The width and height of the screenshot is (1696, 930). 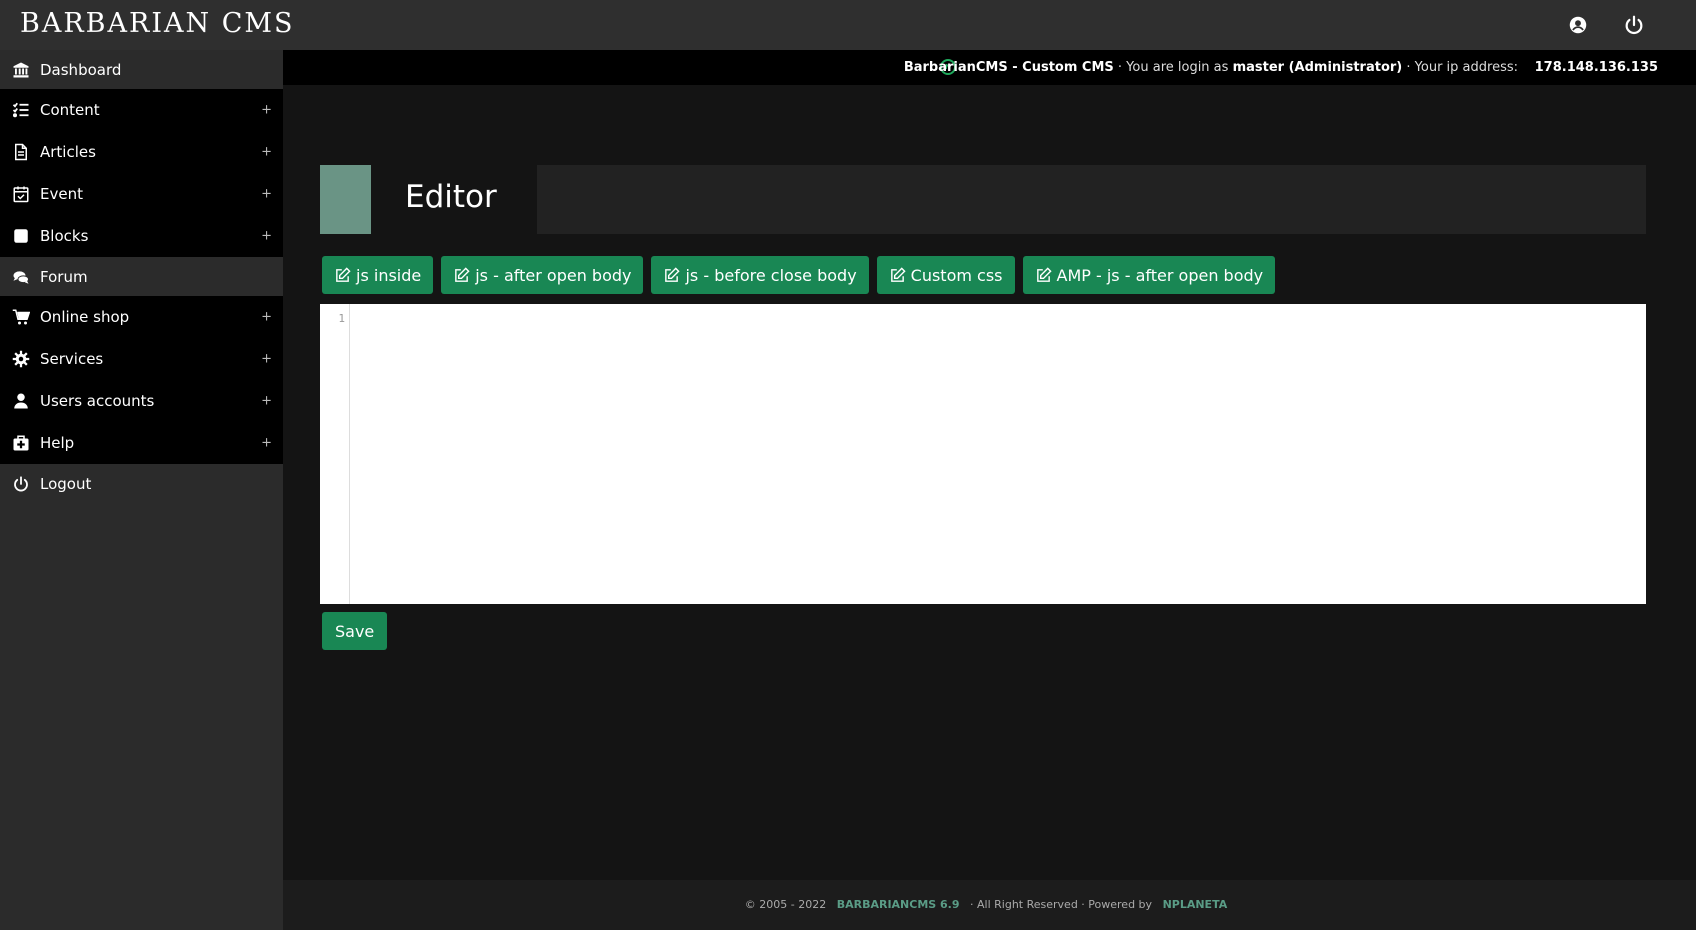 What do you see at coordinates (141, 110) in the screenshot?
I see `sidebar-item-content: Content +` at bounding box center [141, 110].